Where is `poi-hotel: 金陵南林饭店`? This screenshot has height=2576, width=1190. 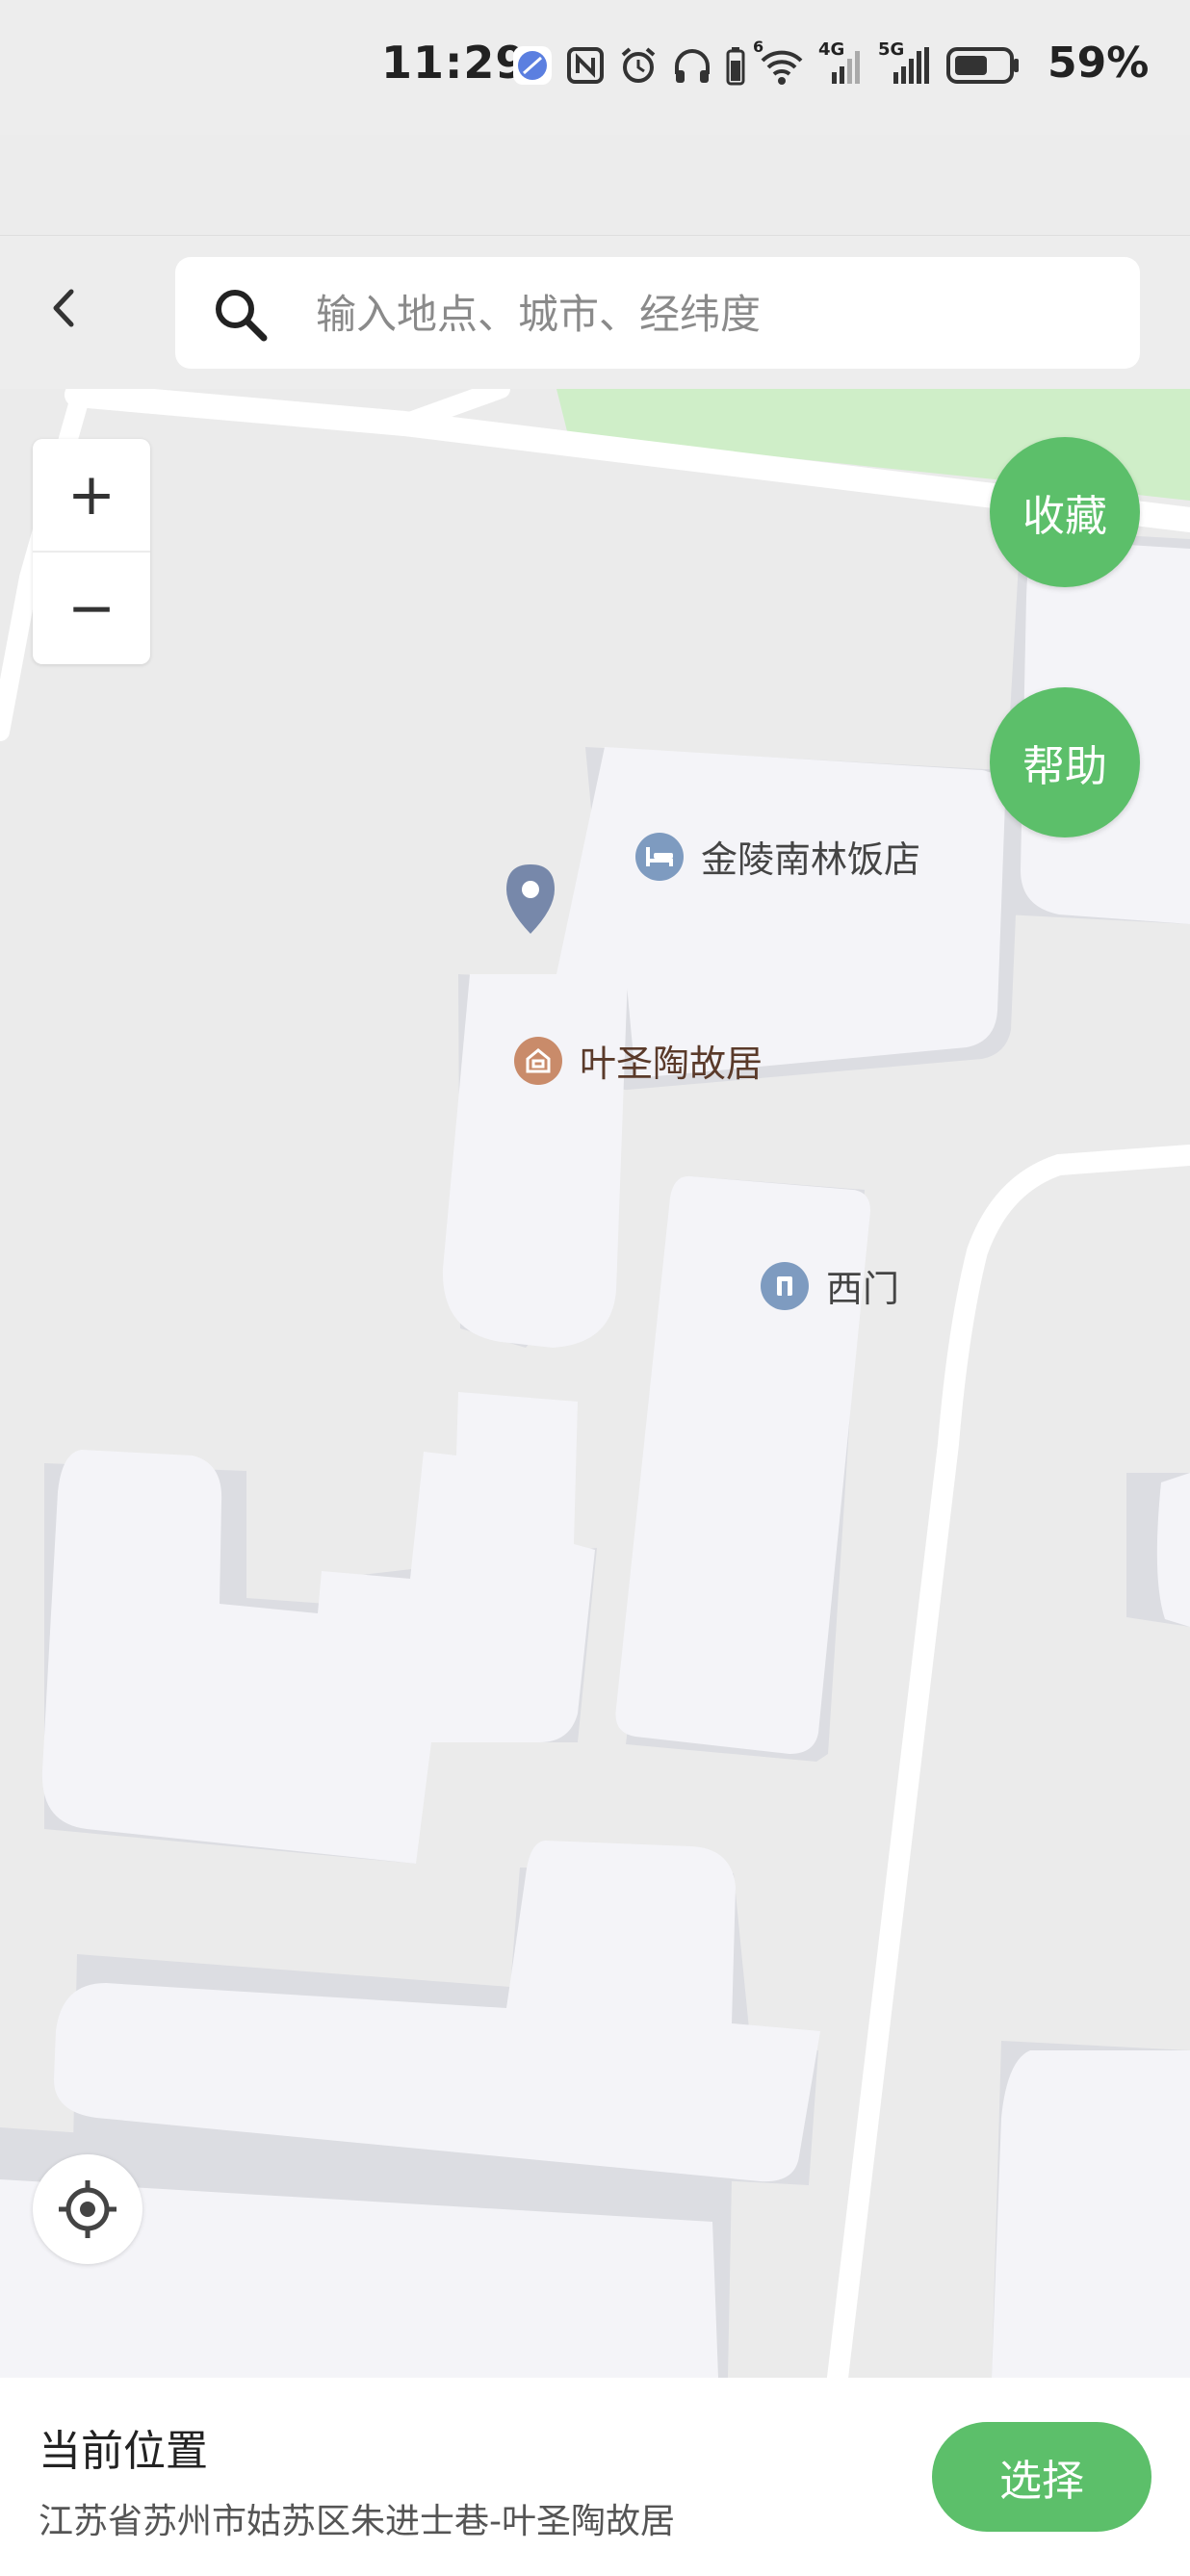
poi-hotel: 金陵南林饭店 is located at coordinates (778, 857).